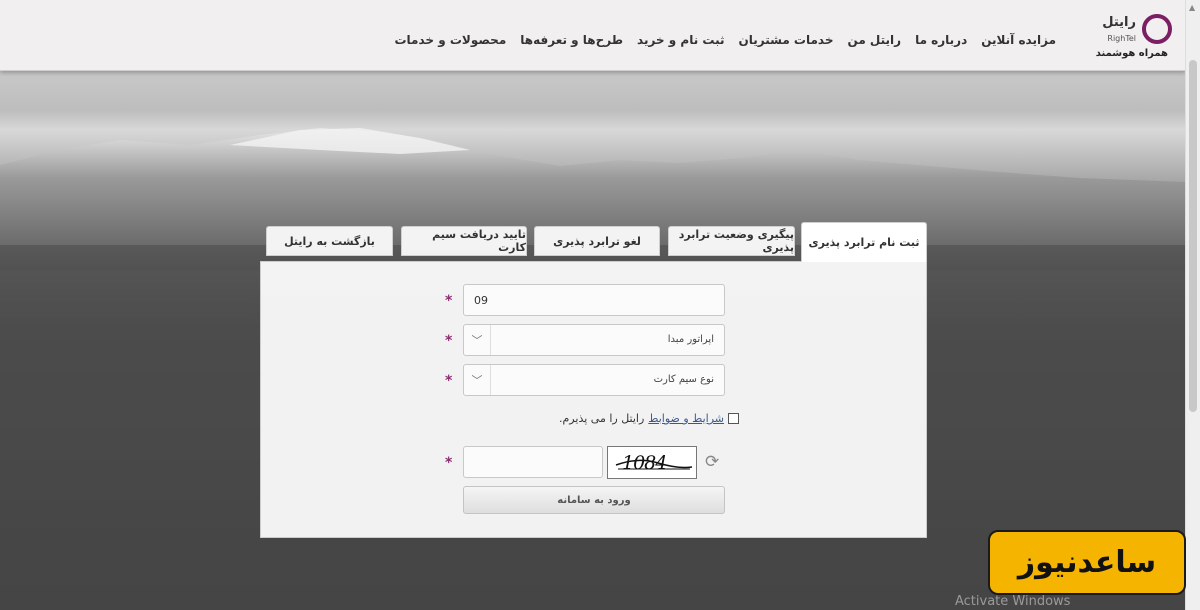 The width and height of the screenshot is (1200, 610). Describe the element at coordinates (1018, 40) in the screenshot. I see `nav-online-auction: مزایده آنلاین` at that location.